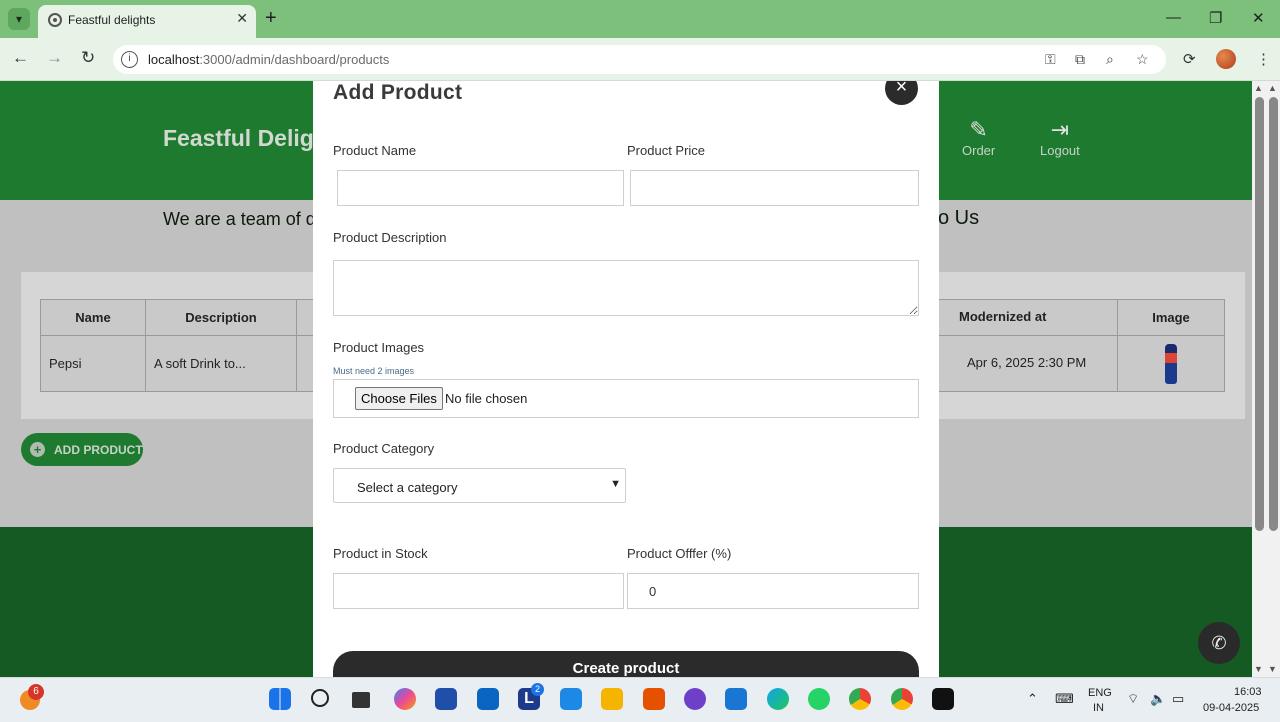  Describe the element at coordinates (398, 92) in the screenshot. I see `modal-title: Add Product` at that location.